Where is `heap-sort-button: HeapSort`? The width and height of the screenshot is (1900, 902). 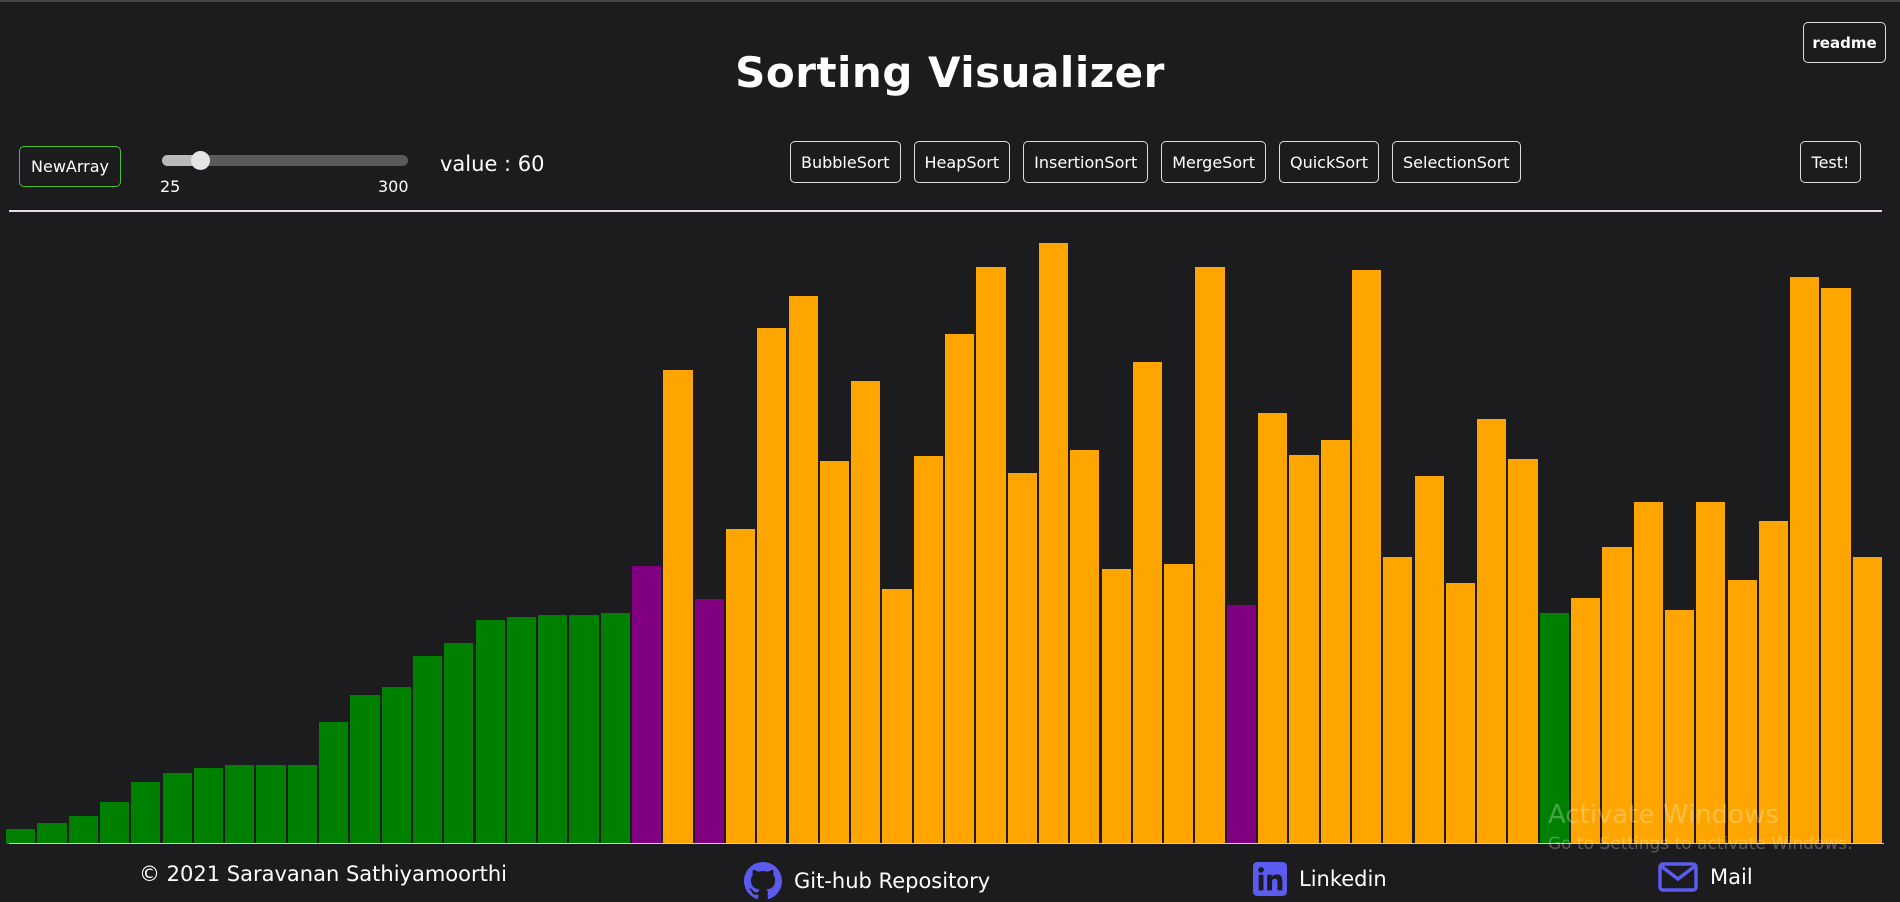
heap-sort-button: HeapSort is located at coordinates (962, 162).